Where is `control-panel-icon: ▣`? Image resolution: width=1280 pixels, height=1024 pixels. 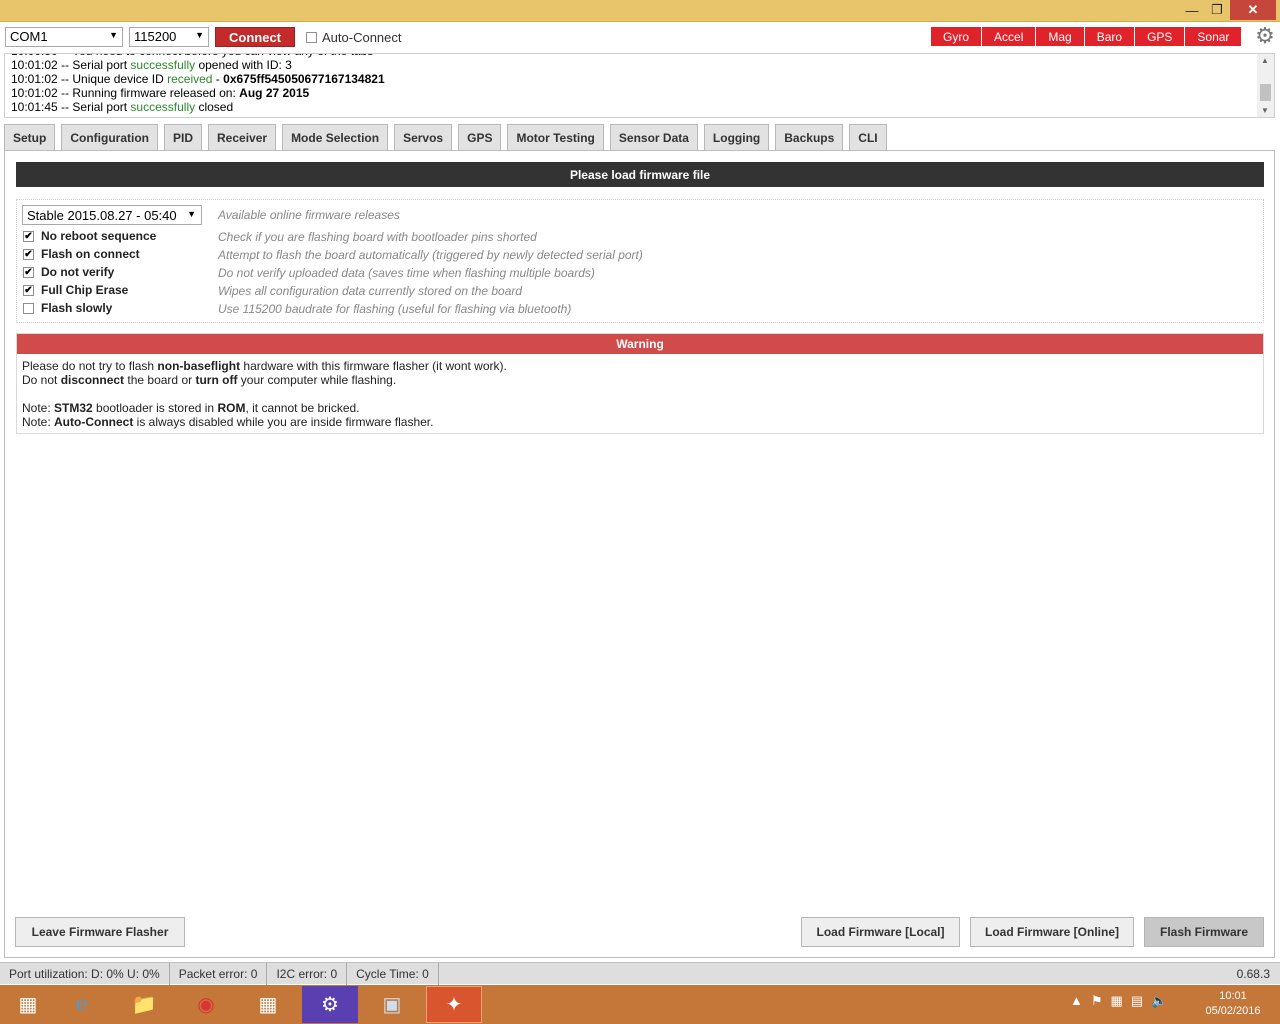 control-panel-icon: ▣ is located at coordinates (392, 1004).